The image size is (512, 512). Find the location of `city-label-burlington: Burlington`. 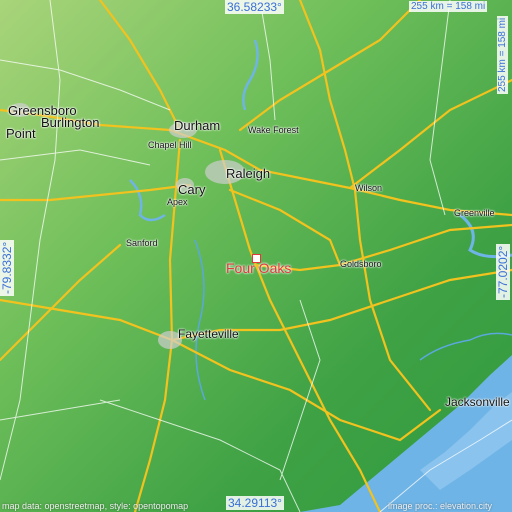

city-label-burlington: Burlington is located at coordinates (70, 122).